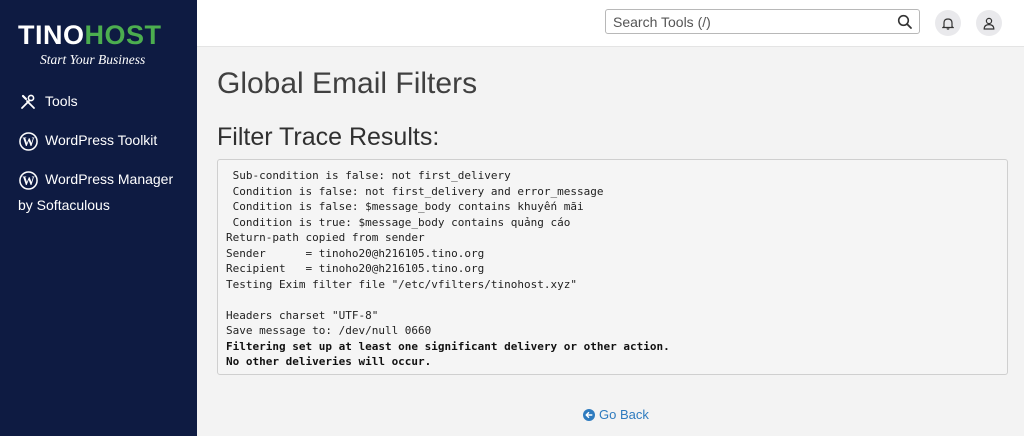 The height and width of the screenshot is (436, 1024). What do you see at coordinates (905, 22) in the screenshot?
I see `search-icon` at bounding box center [905, 22].